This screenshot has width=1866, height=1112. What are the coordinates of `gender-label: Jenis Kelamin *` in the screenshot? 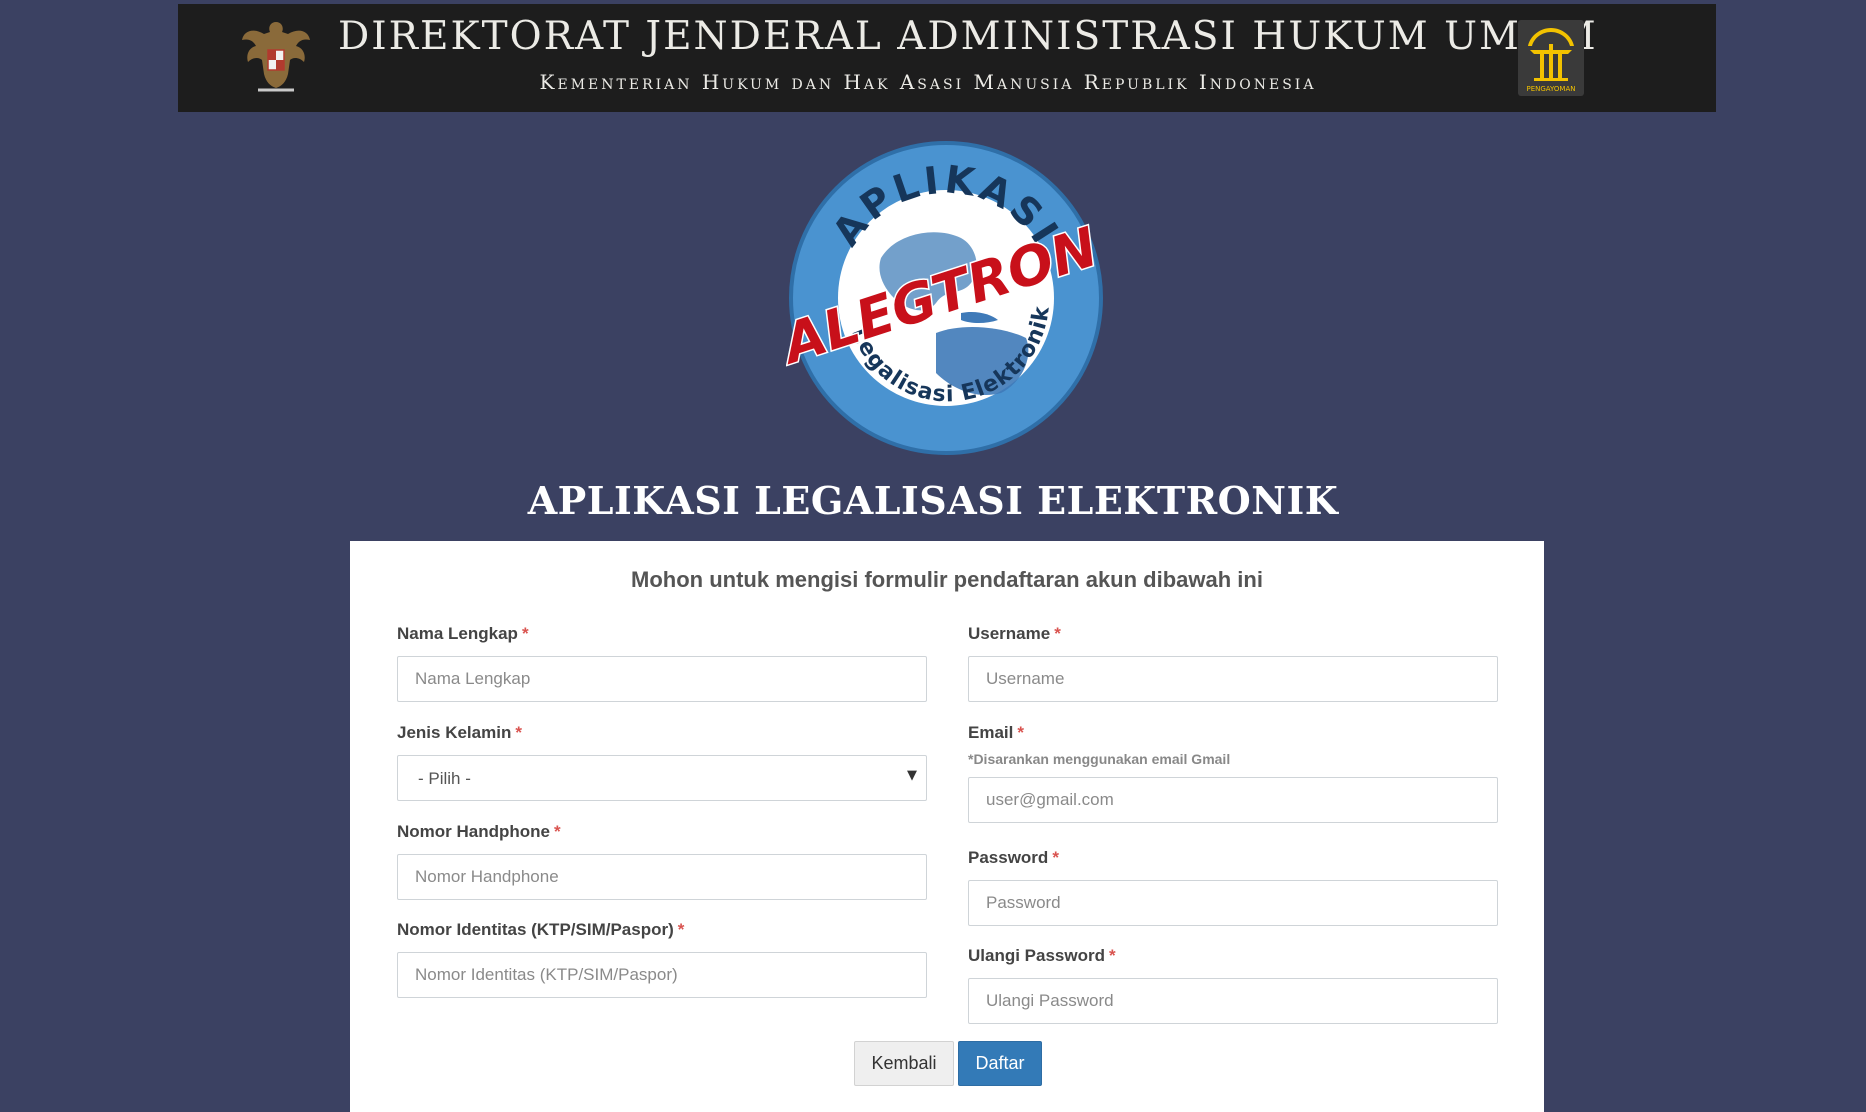 It's located at (459, 732).